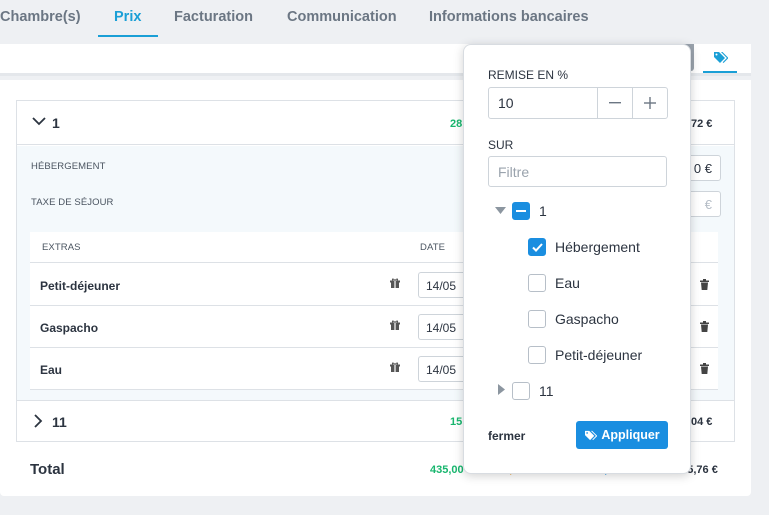  Describe the element at coordinates (554, 283) in the screenshot. I see `tree-node-eau: Eau` at that location.